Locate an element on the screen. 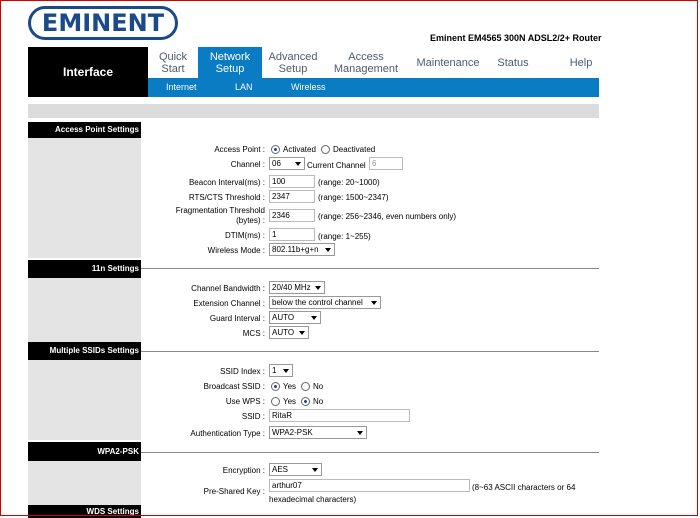  subtab-lan: LAN is located at coordinates (244, 87).